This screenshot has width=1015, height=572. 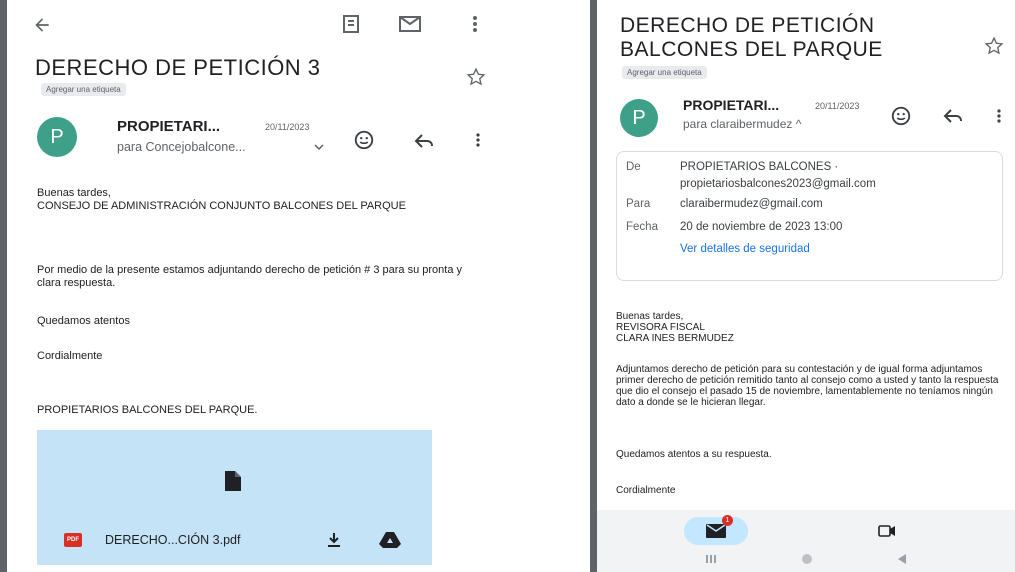 I want to click on email-subject: DERECHO DE PETICIÓN 3, so click(x=178, y=67).